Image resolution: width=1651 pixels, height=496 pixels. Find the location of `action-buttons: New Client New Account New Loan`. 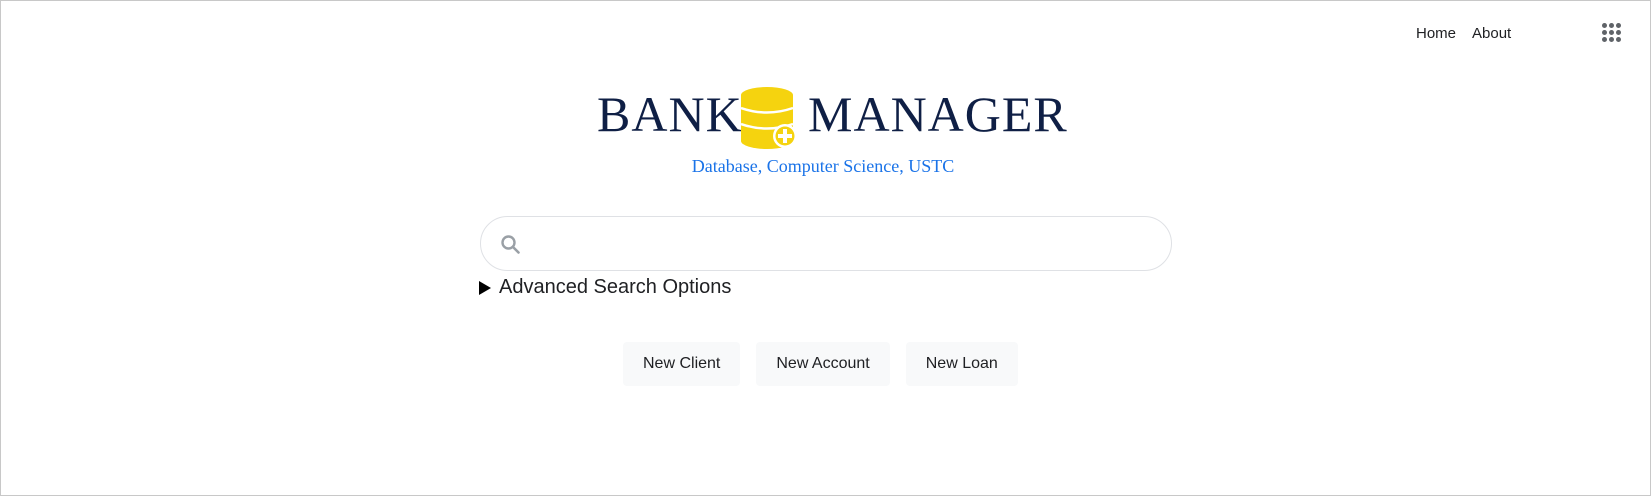

action-buttons: New Client New Account New Loan is located at coordinates (820, 364).